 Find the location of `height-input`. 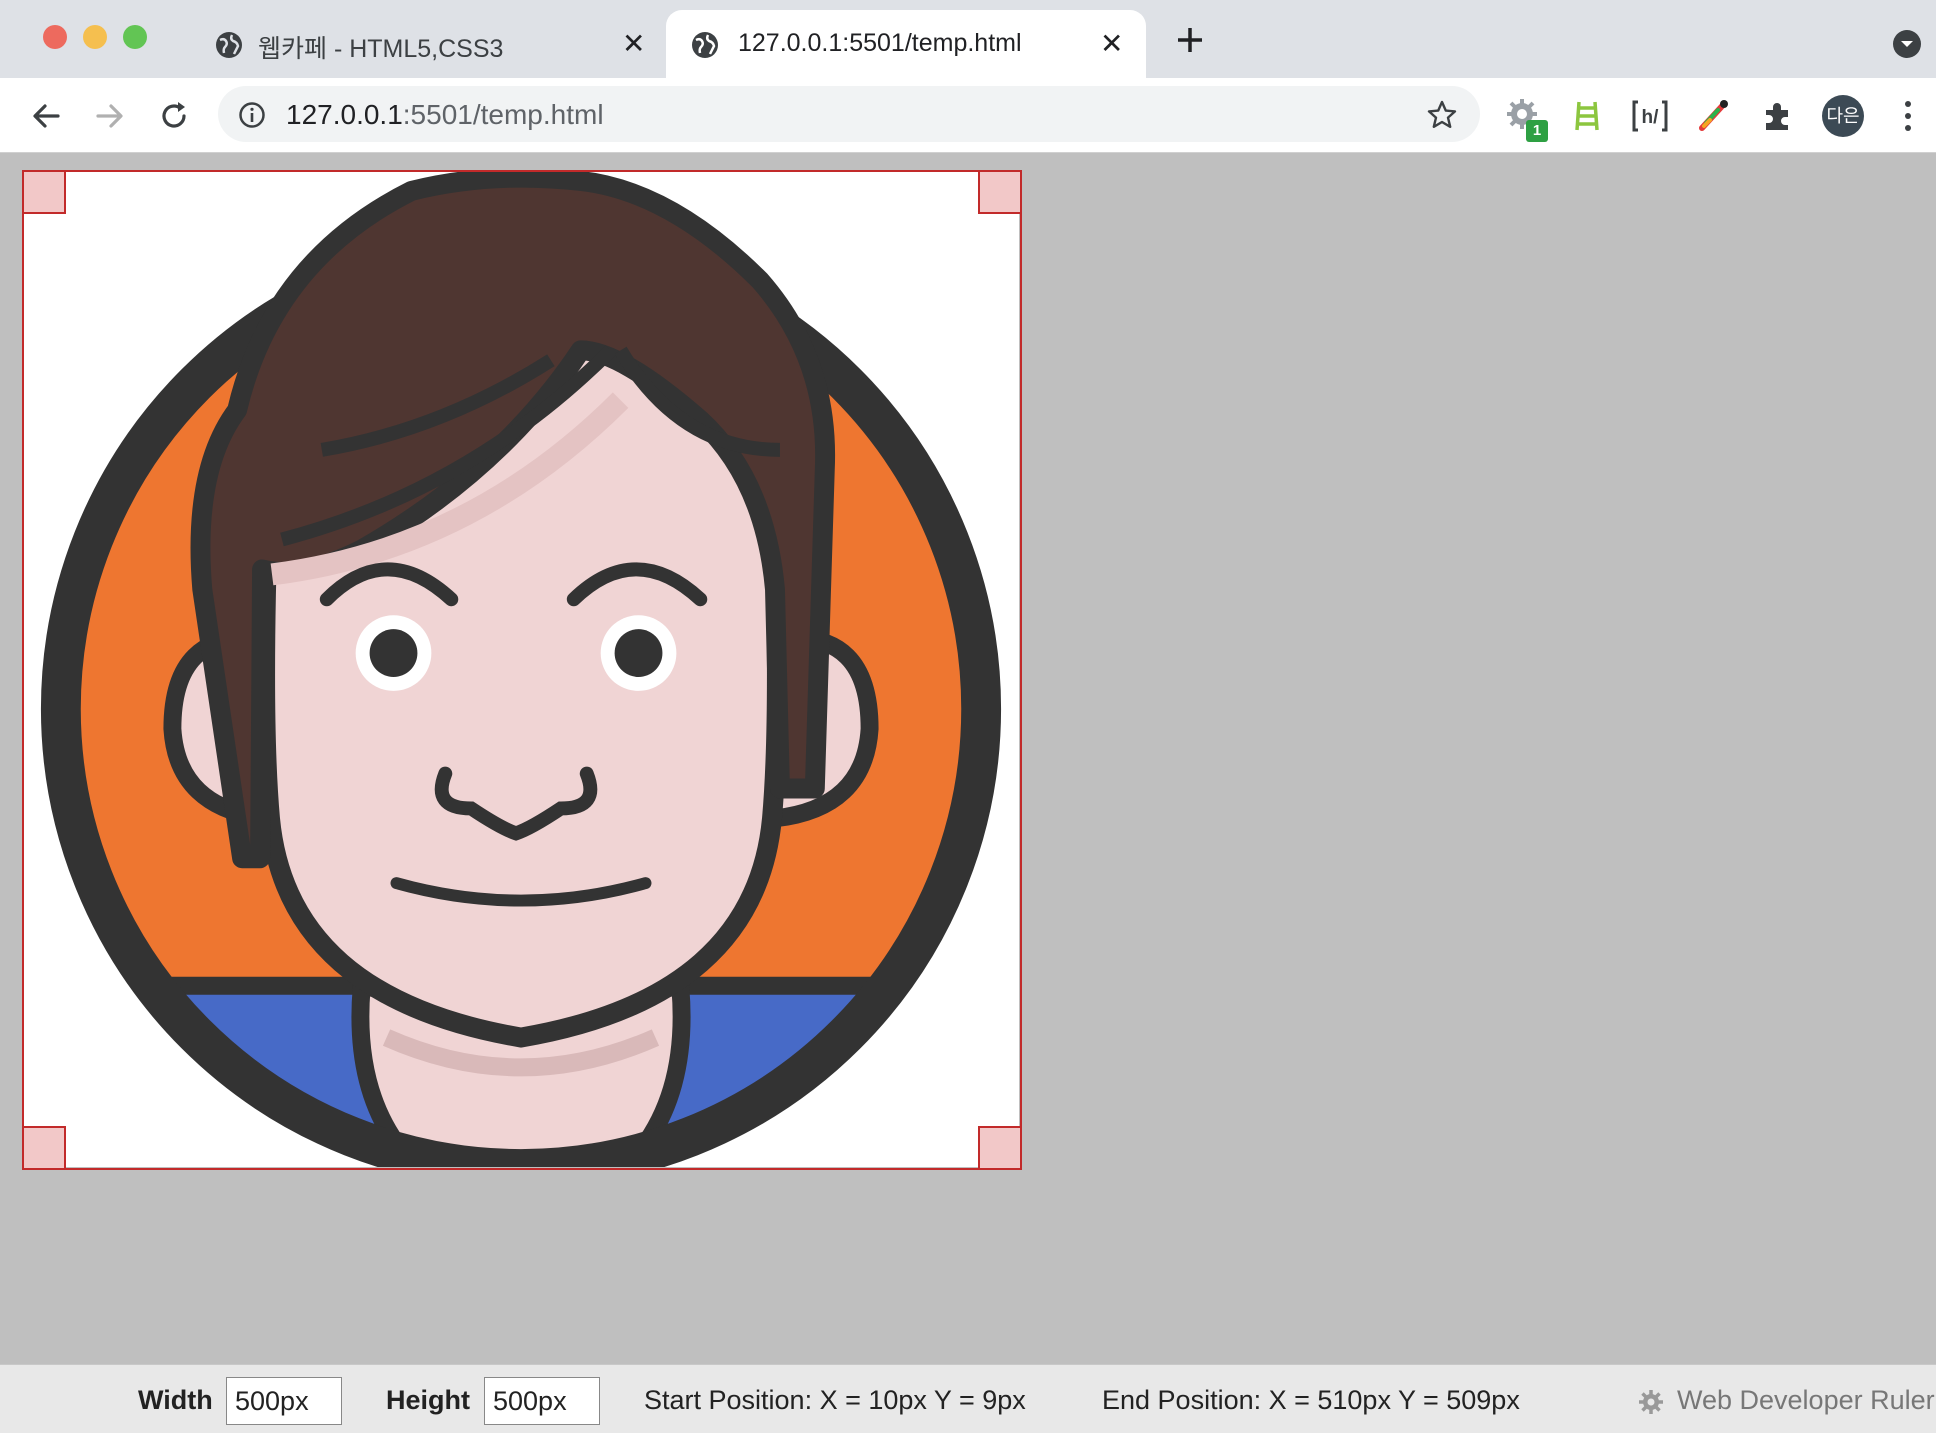

height-input is located at coordinates (542, 1401).